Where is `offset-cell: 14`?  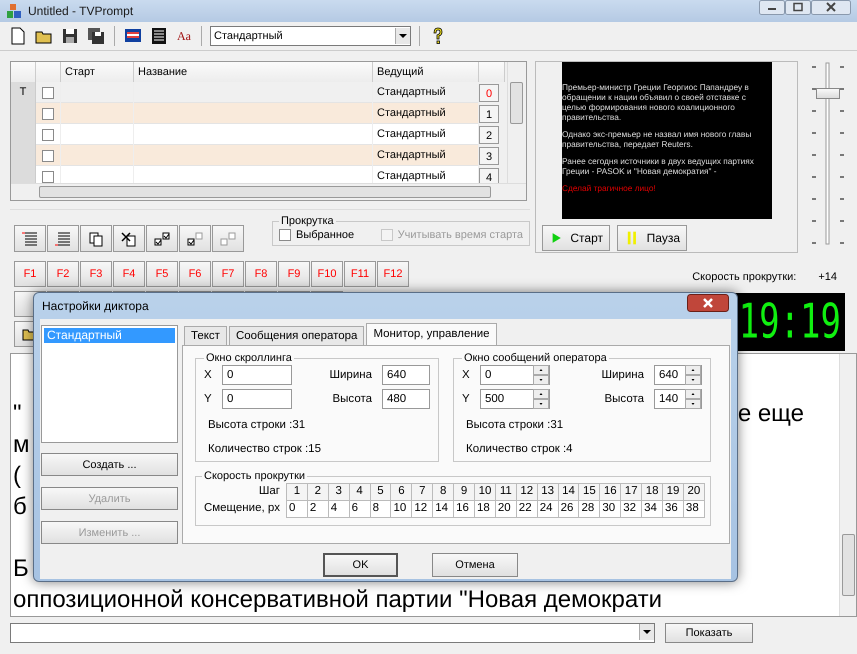 offset-cell: 14 is located at coordinates (443, 509).